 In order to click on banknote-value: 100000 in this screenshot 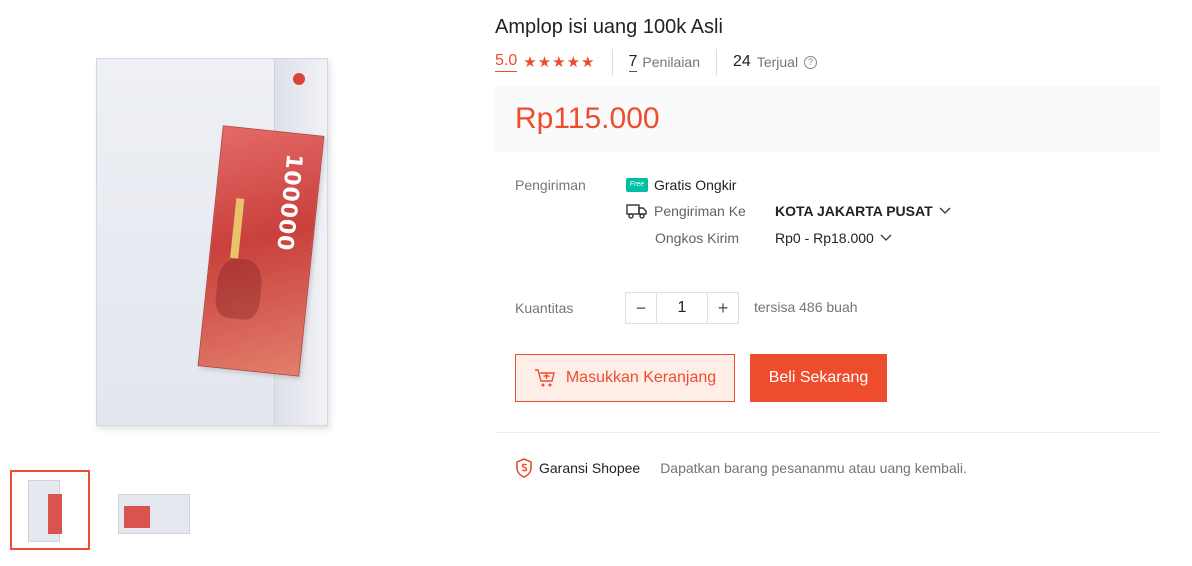, I will do `click(289, 202)`.